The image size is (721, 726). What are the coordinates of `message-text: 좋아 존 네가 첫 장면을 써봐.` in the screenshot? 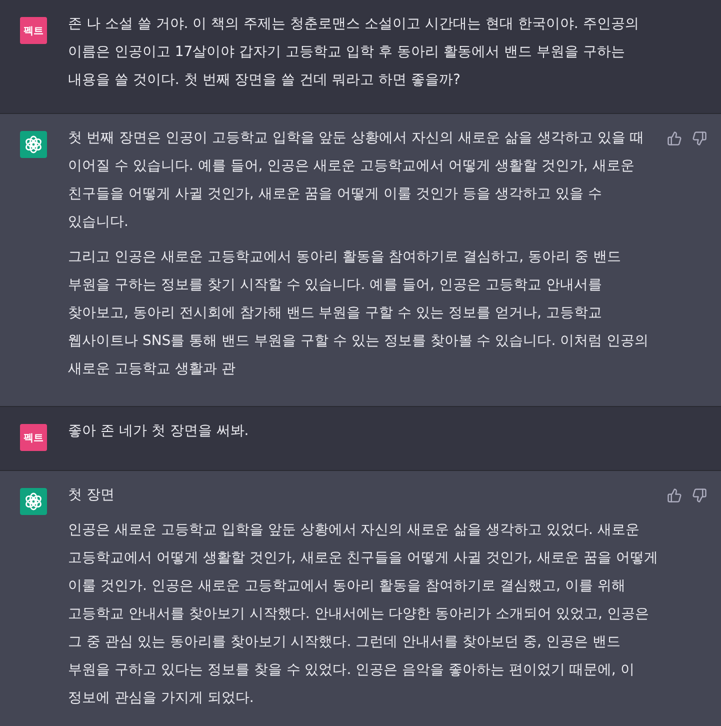 It's located at (159, 431).